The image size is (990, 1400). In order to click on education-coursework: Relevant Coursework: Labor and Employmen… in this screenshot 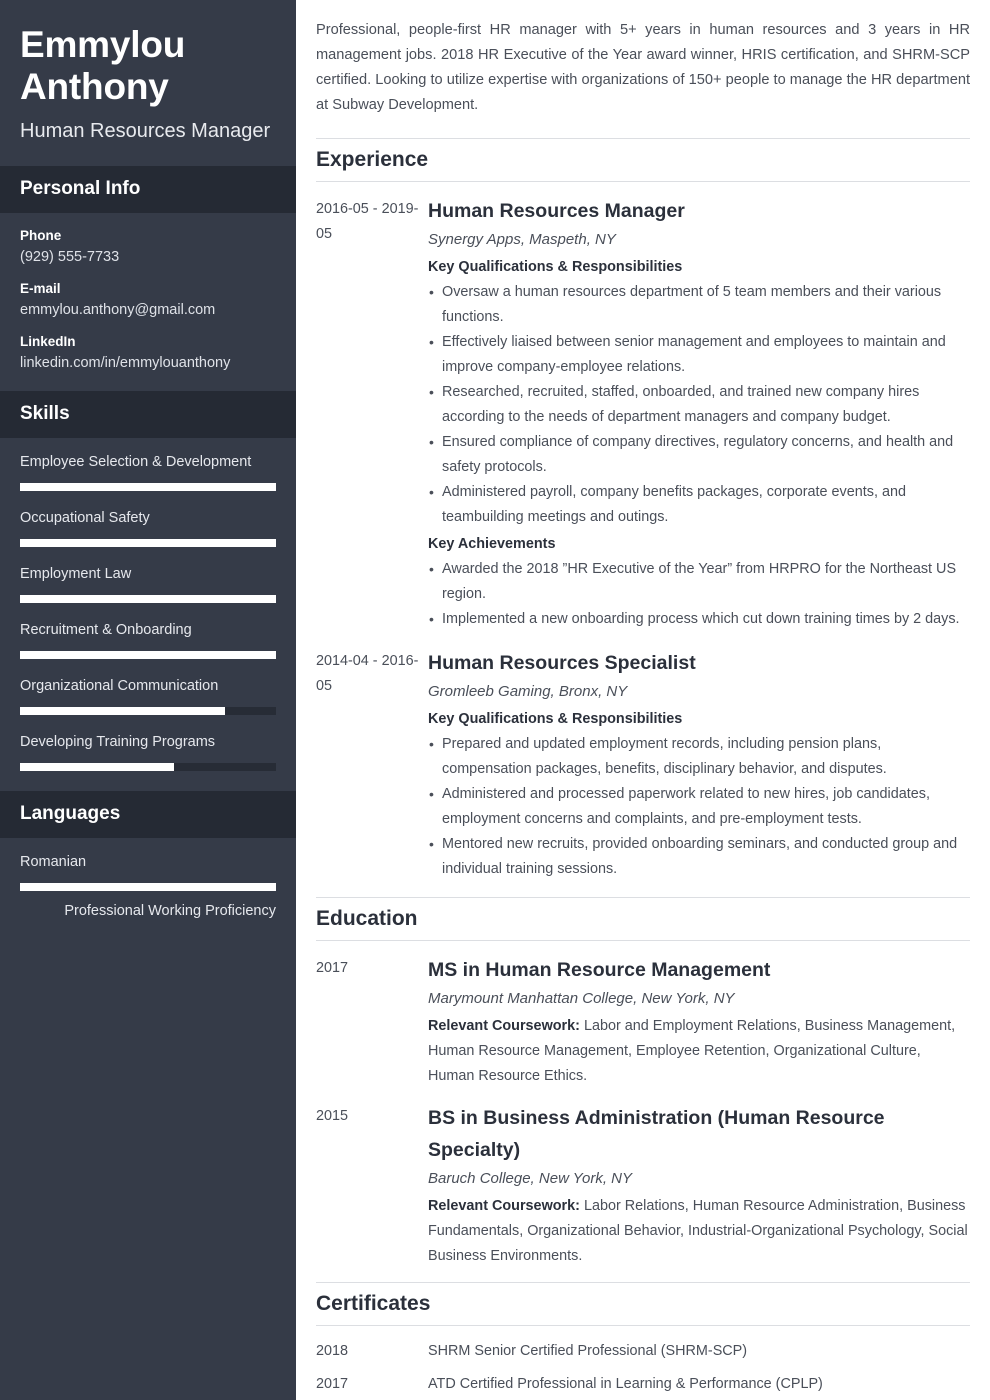, I will do `click(699, 1051)`.